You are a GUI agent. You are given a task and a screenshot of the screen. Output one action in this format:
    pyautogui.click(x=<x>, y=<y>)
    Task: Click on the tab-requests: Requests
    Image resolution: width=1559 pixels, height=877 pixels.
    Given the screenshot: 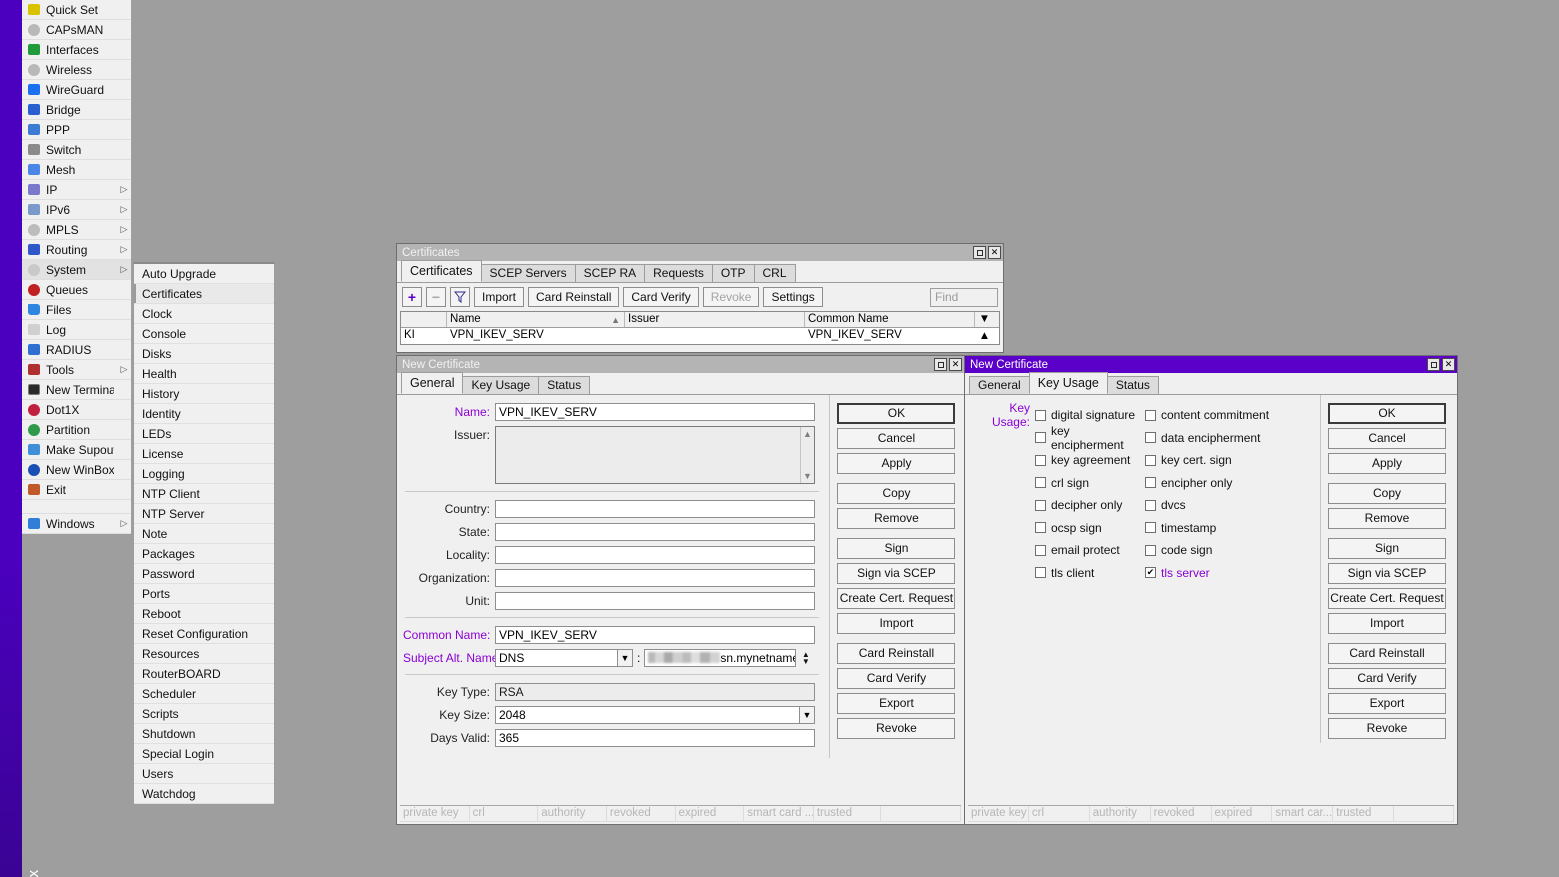 What is the action you would take?
    pyautogui.click(x=678, y=273)
    